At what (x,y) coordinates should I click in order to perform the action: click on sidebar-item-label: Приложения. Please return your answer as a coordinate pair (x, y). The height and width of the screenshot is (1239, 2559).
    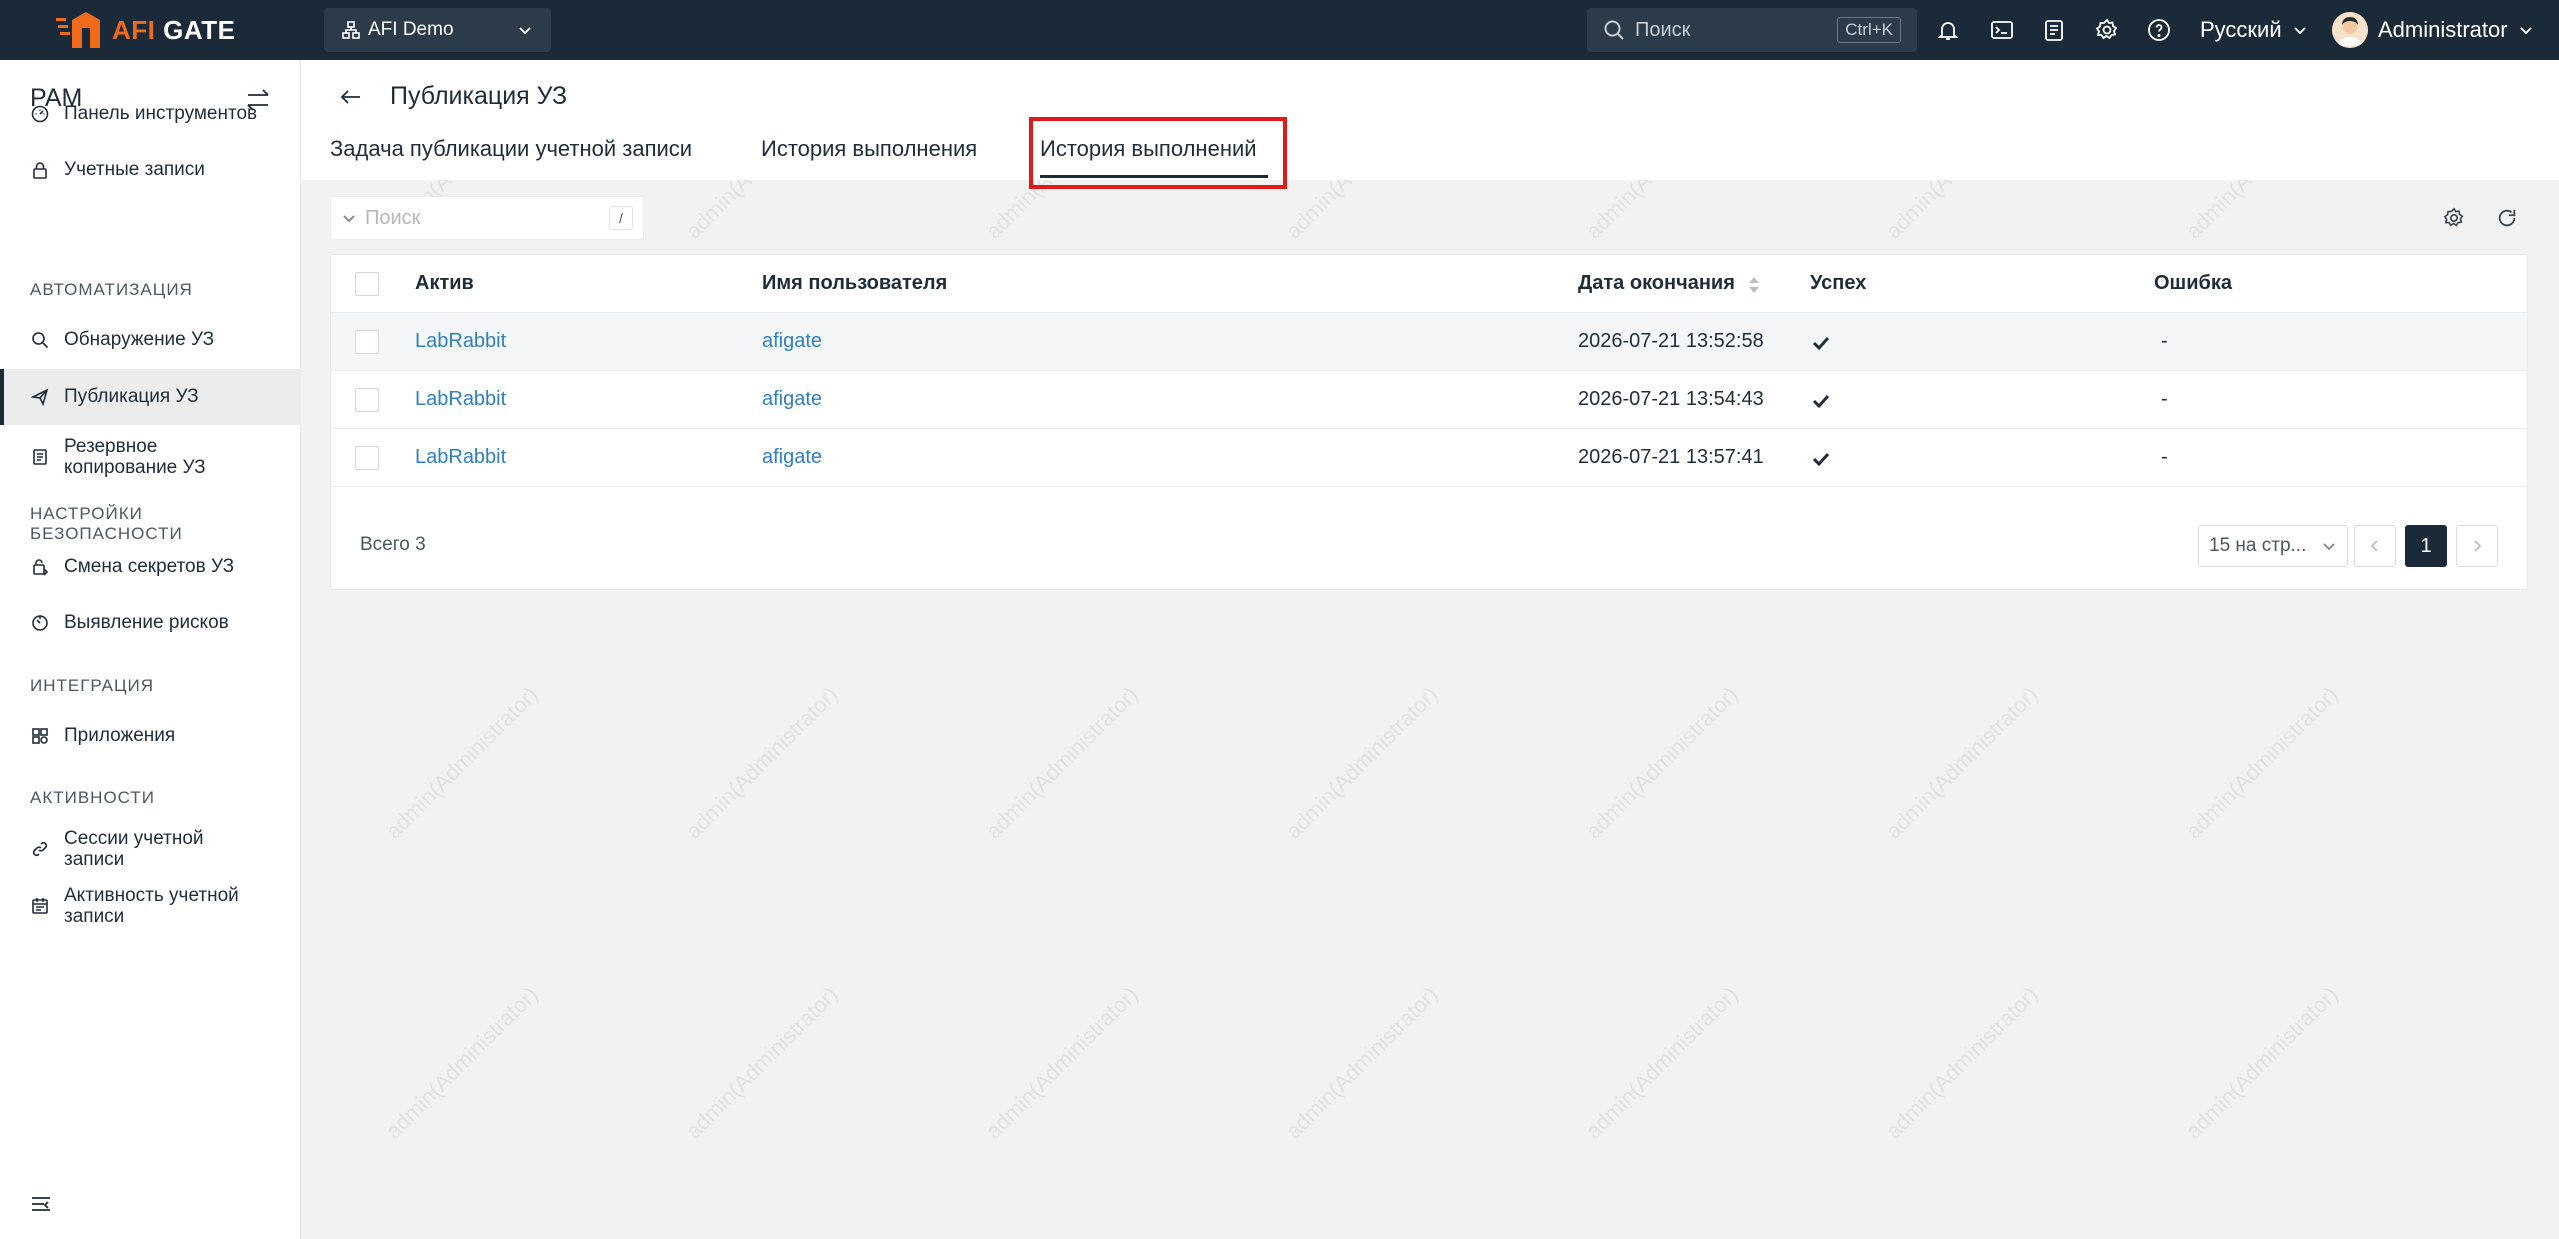
    Looking at the image, I should click on (120, 735).